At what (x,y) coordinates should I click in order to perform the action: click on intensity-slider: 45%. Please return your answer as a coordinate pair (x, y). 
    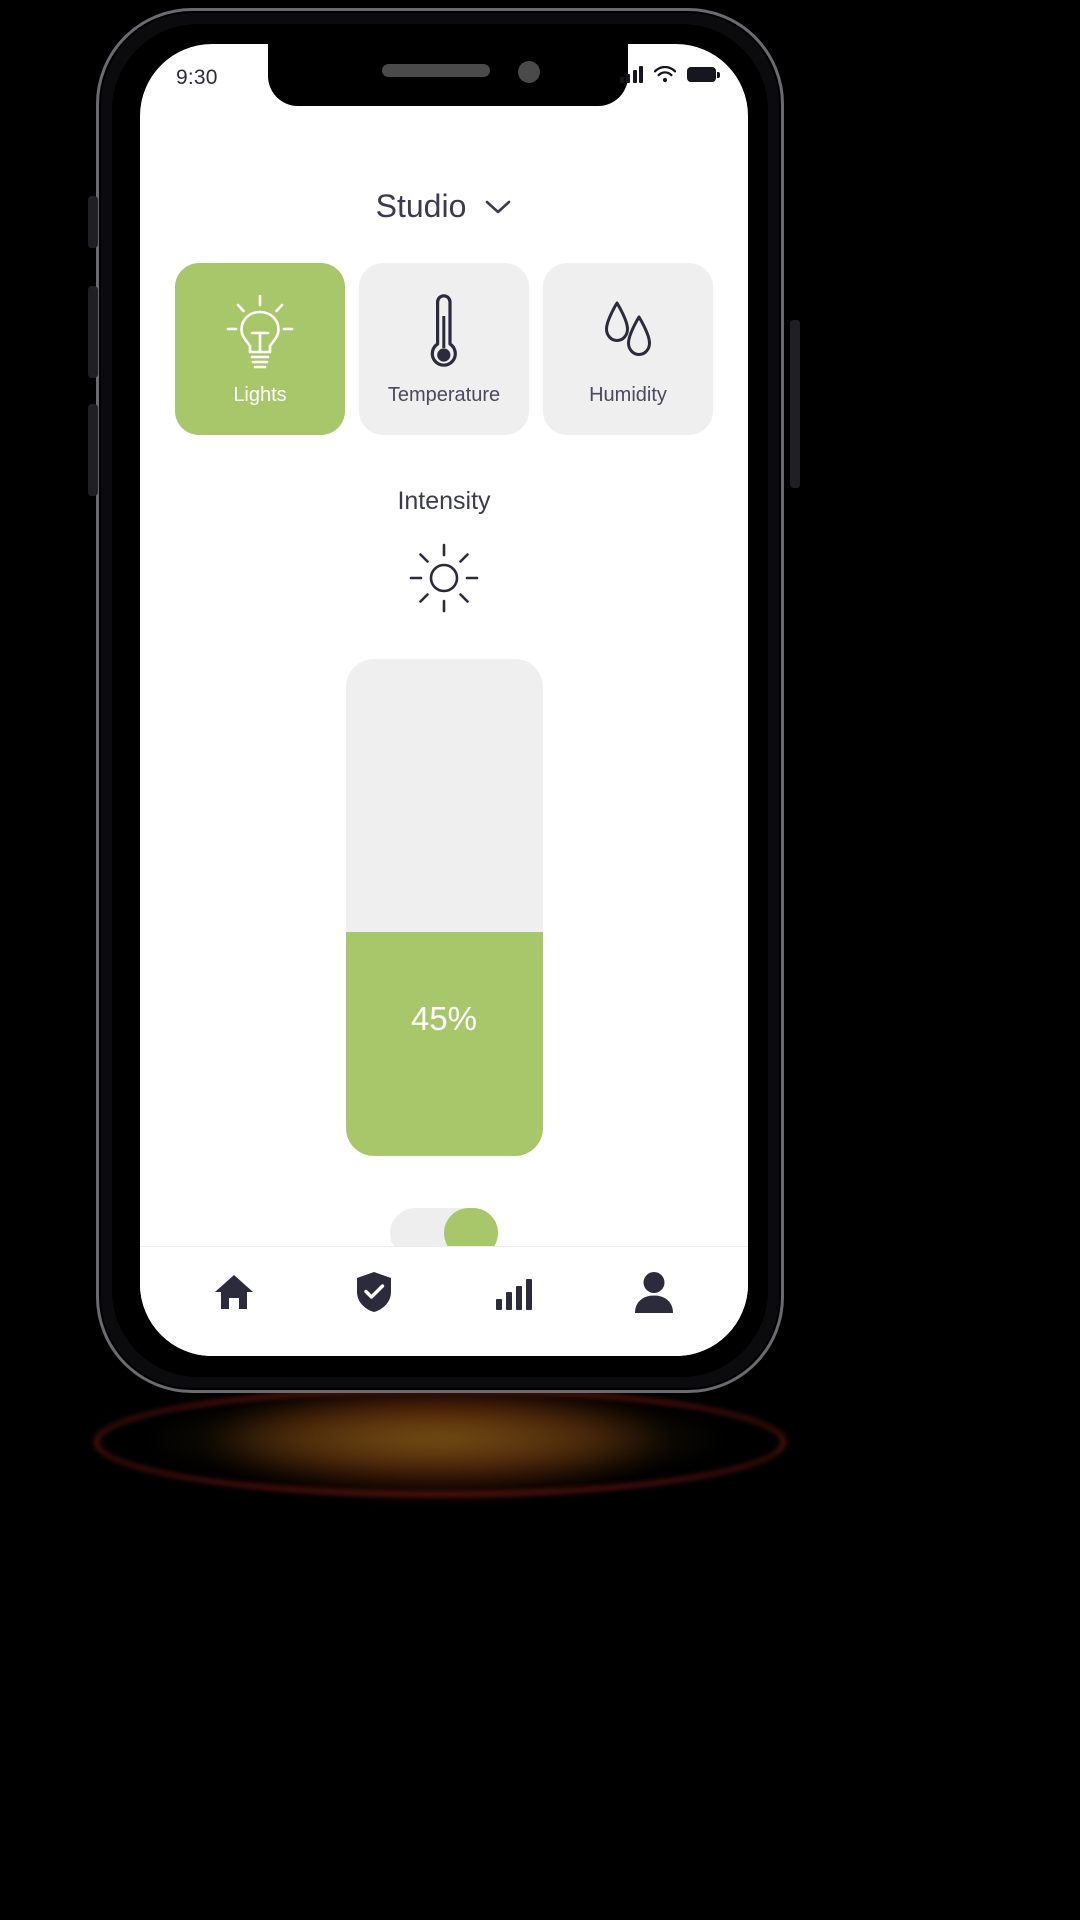
    Looking at the image, I should click on (444, 907).